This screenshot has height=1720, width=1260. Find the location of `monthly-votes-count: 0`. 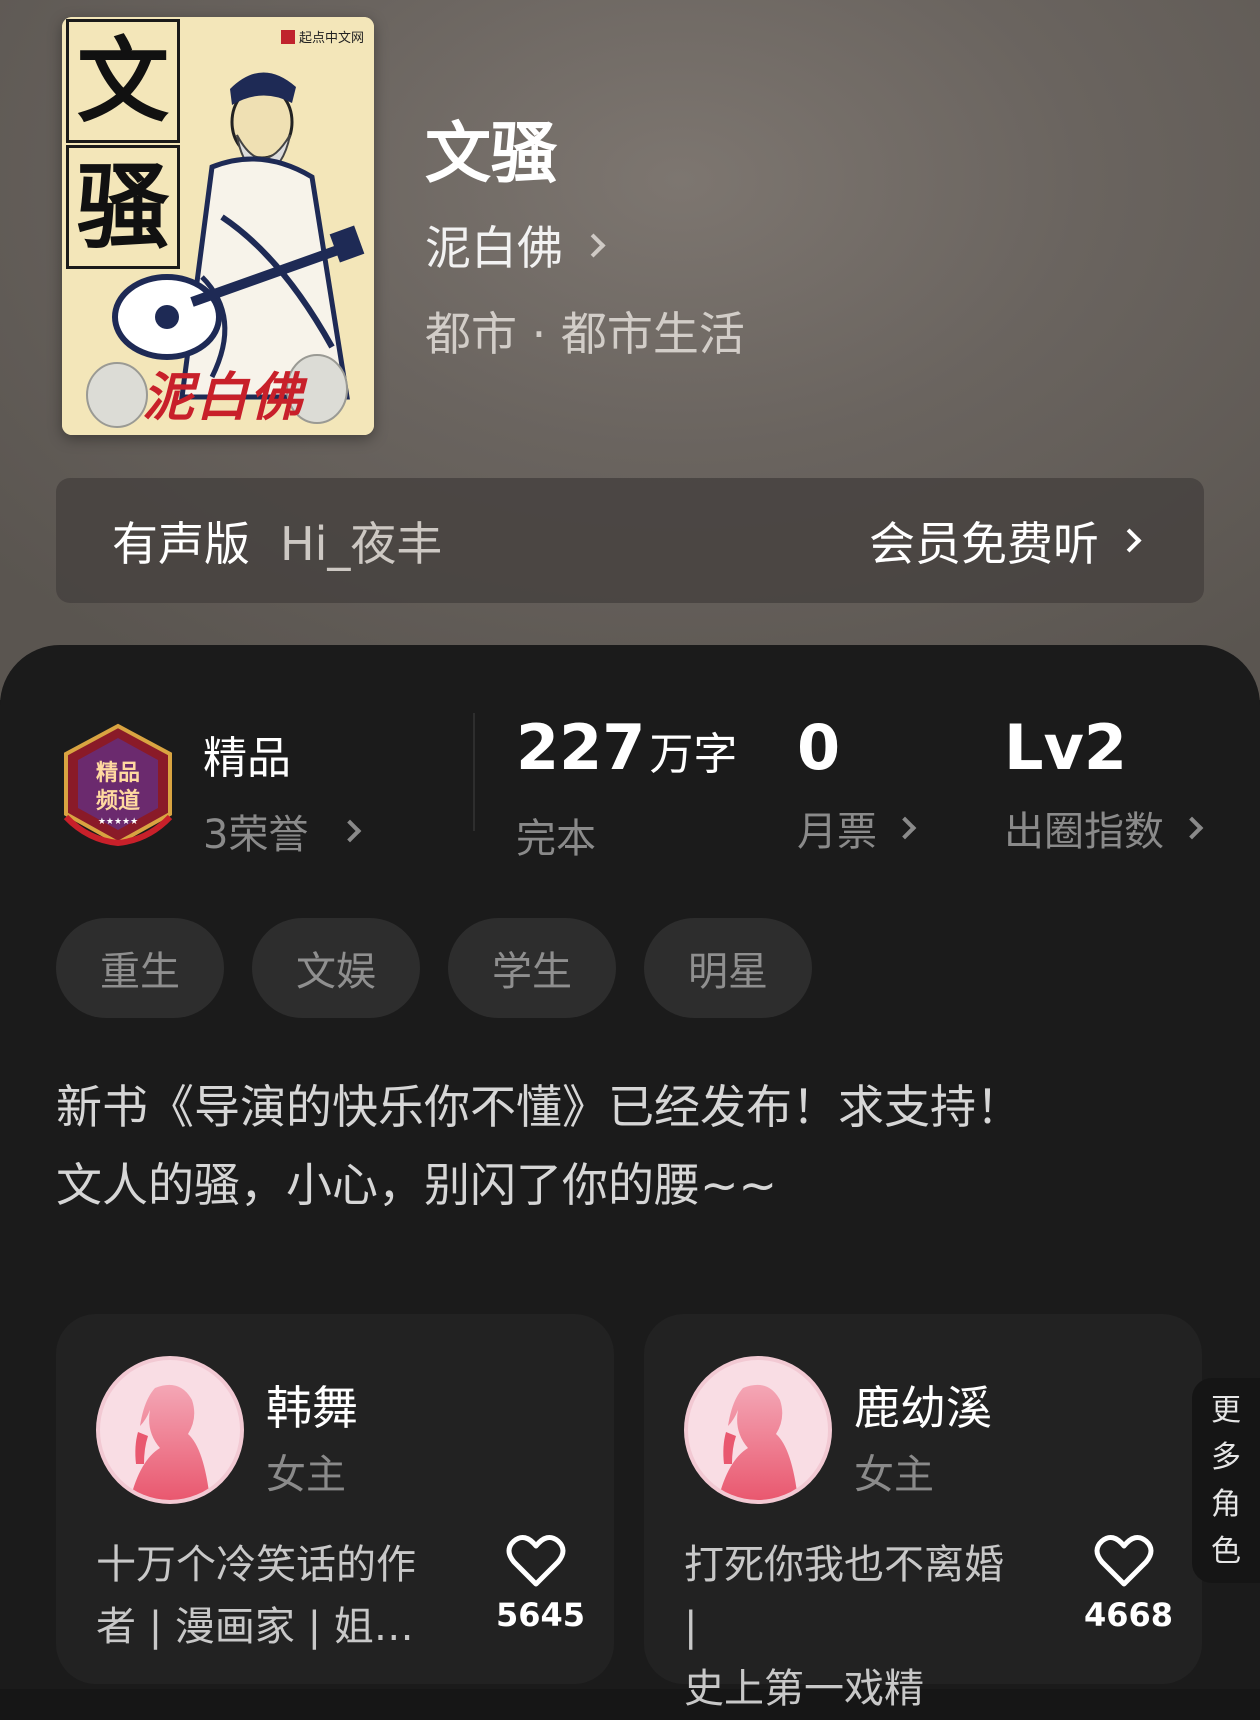

monthly-votes-count: 0 is located at coordinates (819, 747).